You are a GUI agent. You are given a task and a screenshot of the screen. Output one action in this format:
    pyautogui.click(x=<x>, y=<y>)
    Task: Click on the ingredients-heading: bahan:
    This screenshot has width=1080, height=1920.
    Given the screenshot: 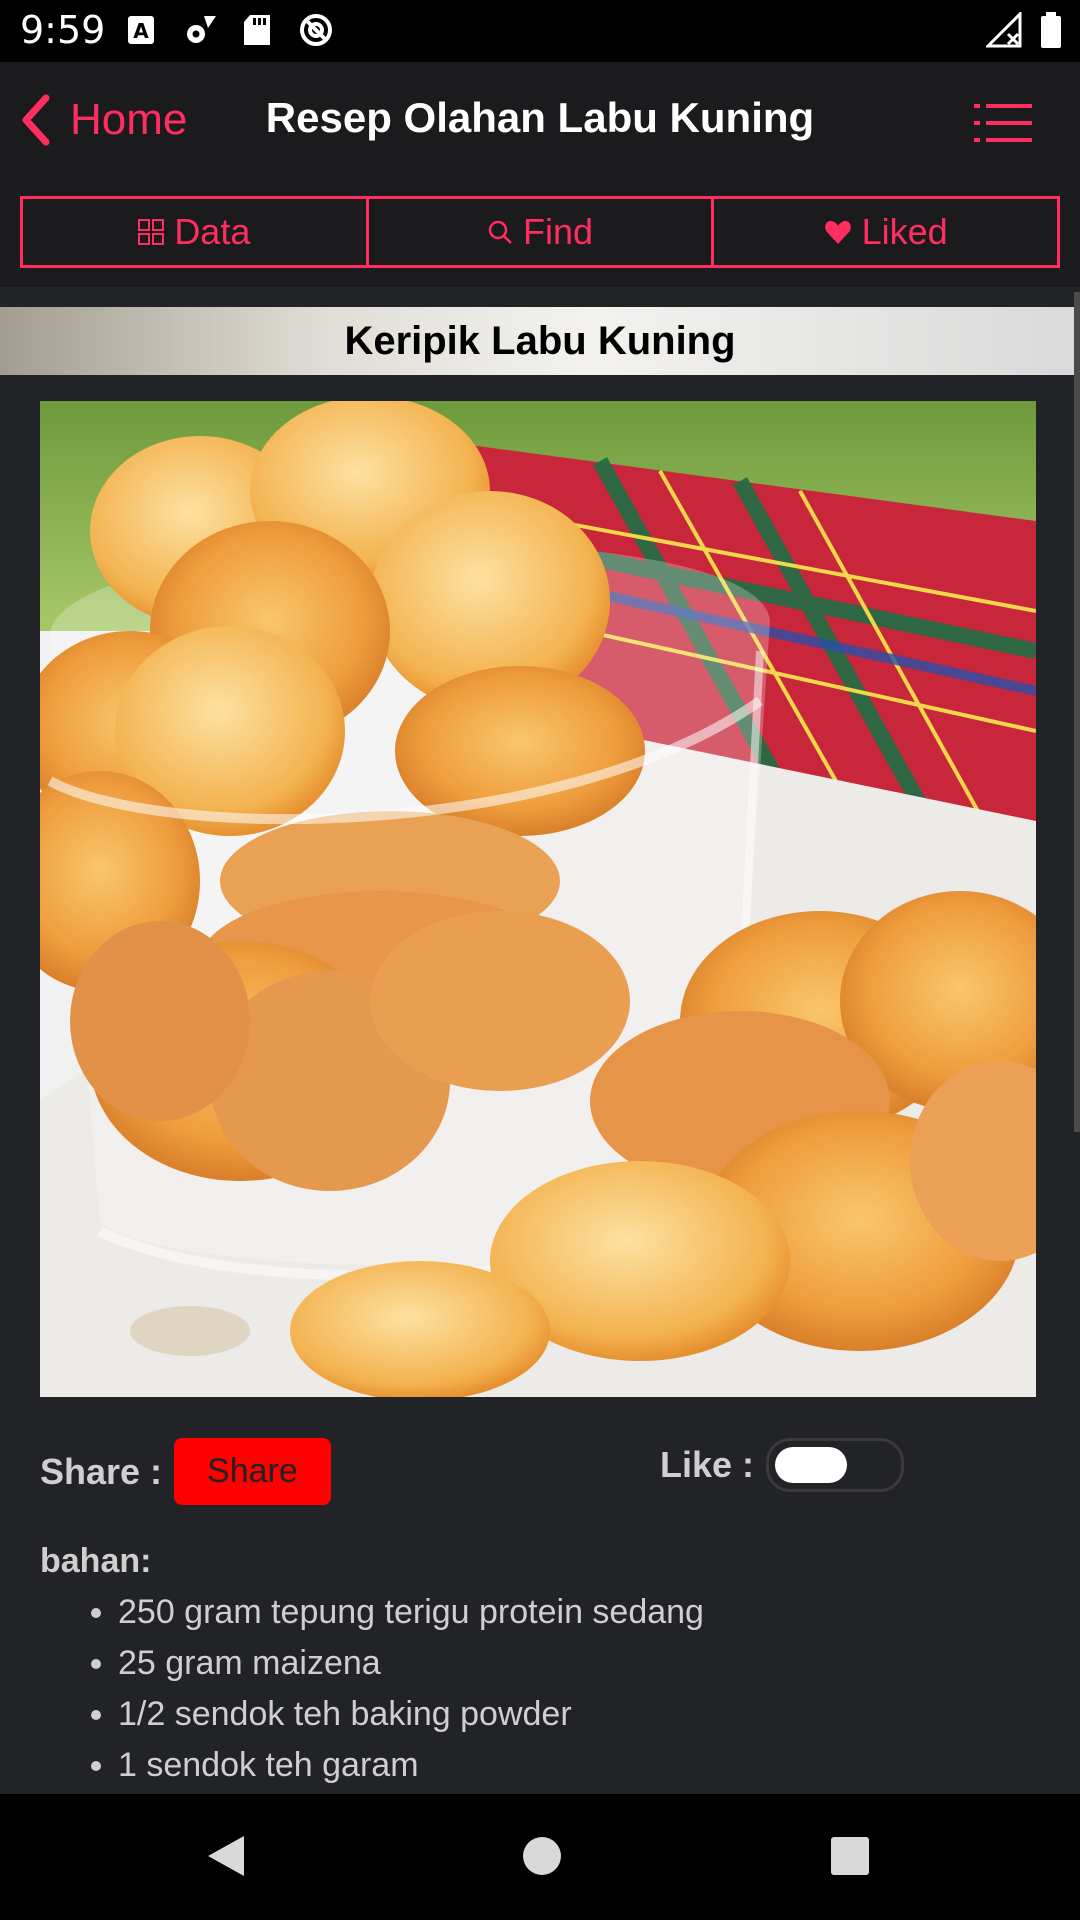 What is the action you would take?
    pyautogui.click(x=96, y=1561)
    